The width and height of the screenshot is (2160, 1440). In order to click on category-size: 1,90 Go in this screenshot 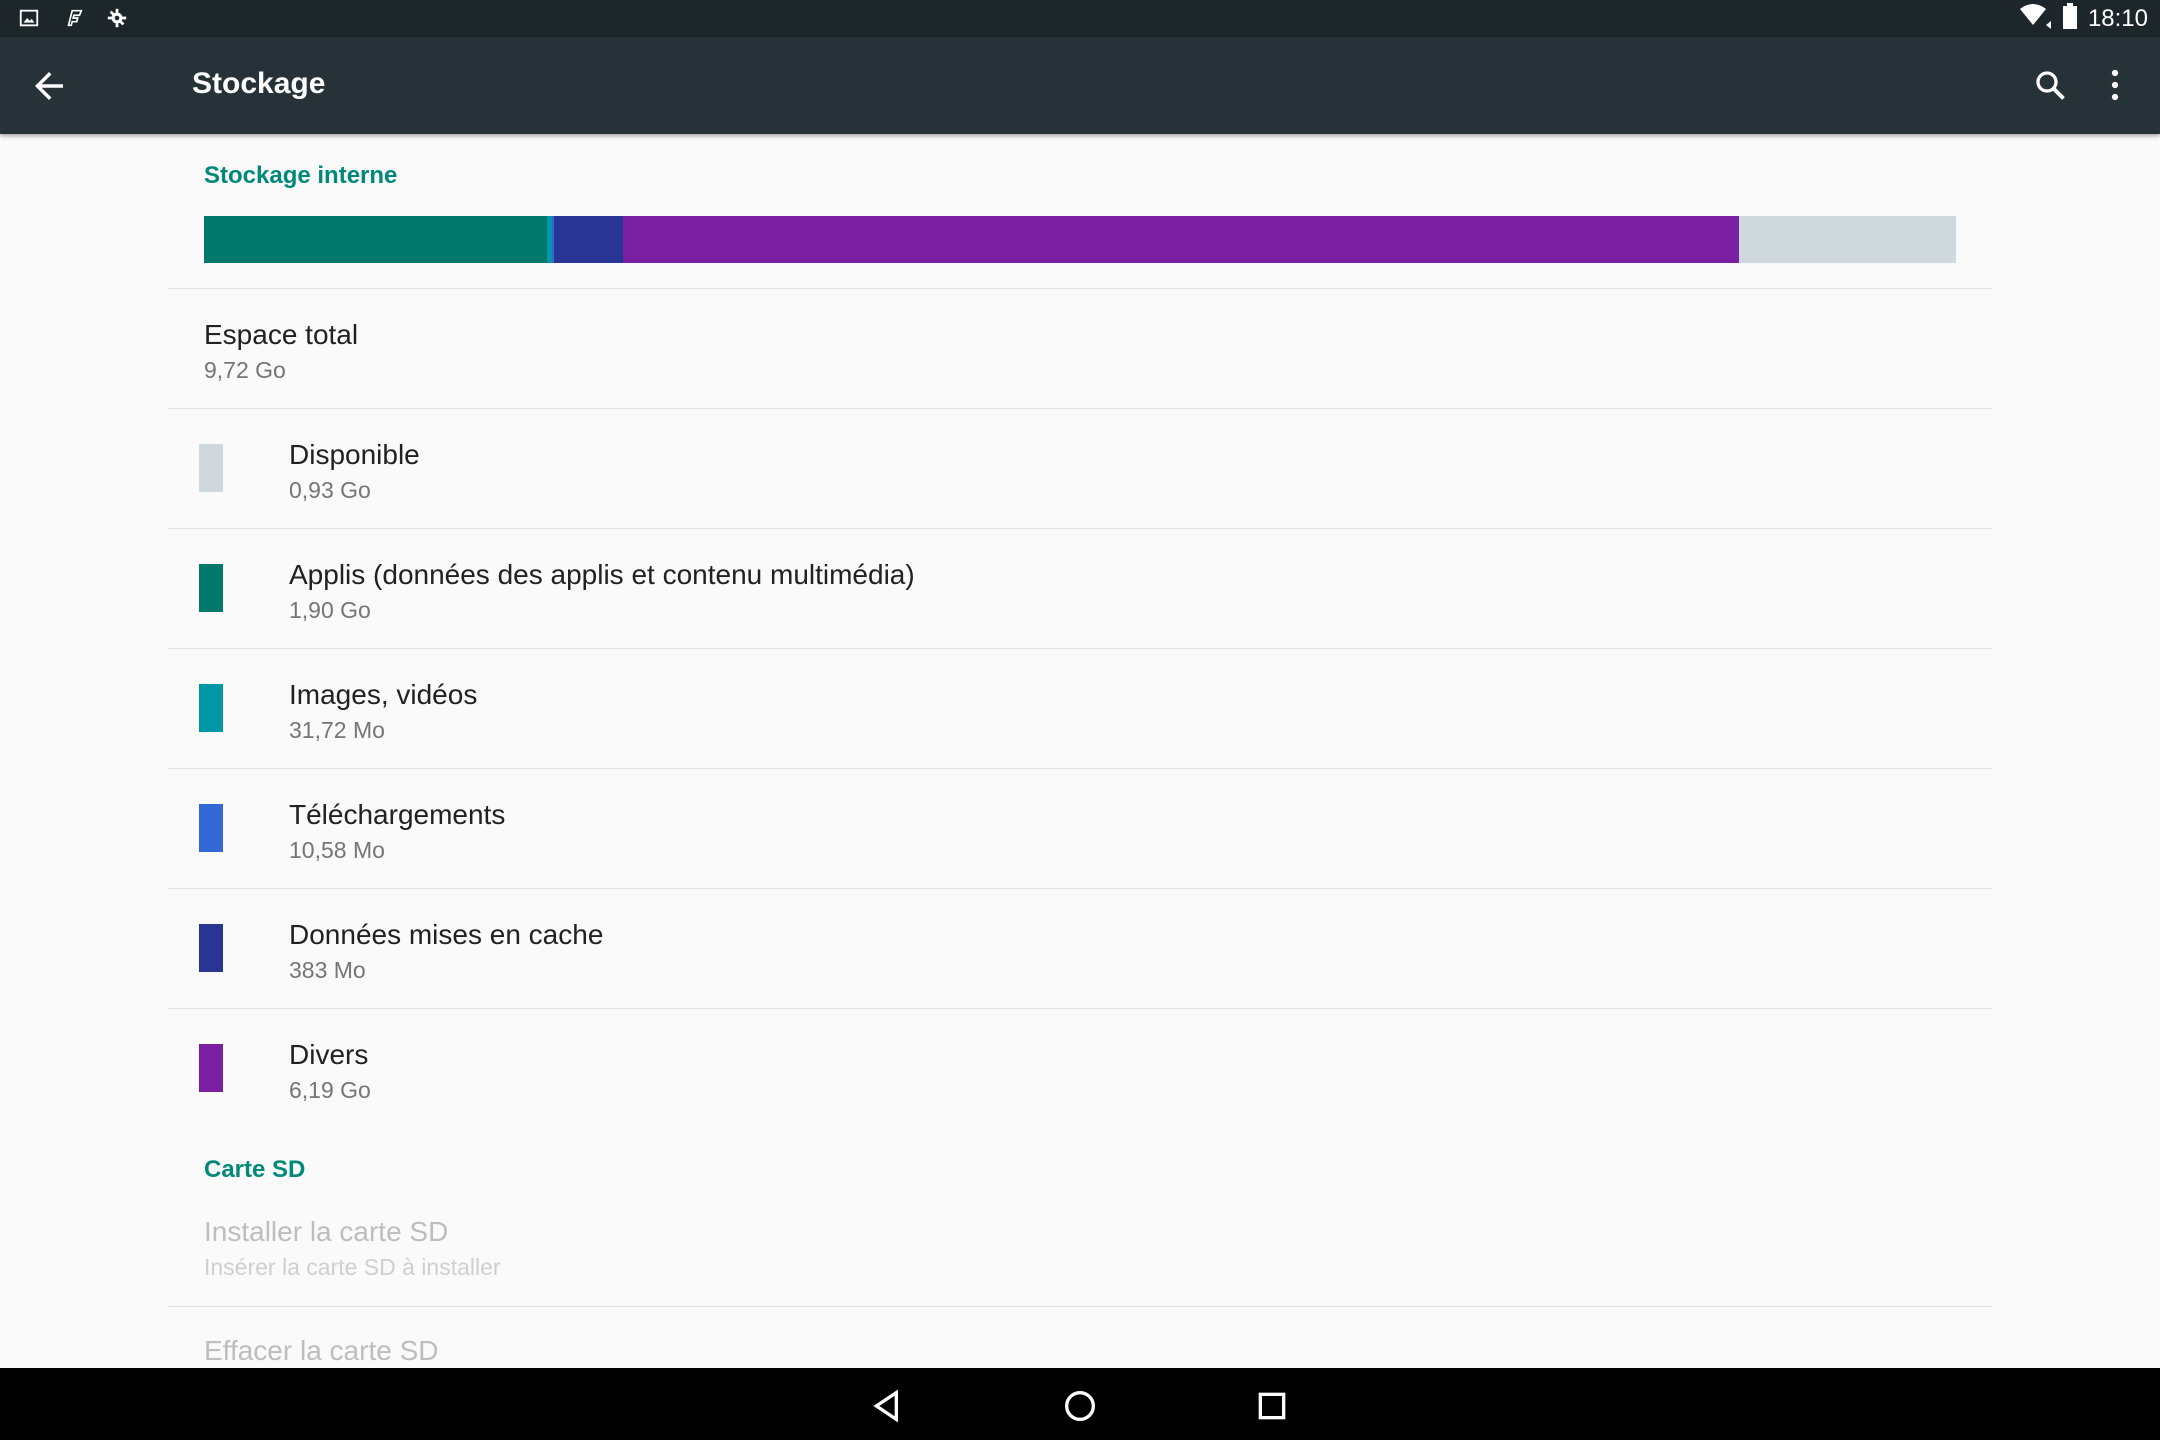, I will do `click(330, 610)`.